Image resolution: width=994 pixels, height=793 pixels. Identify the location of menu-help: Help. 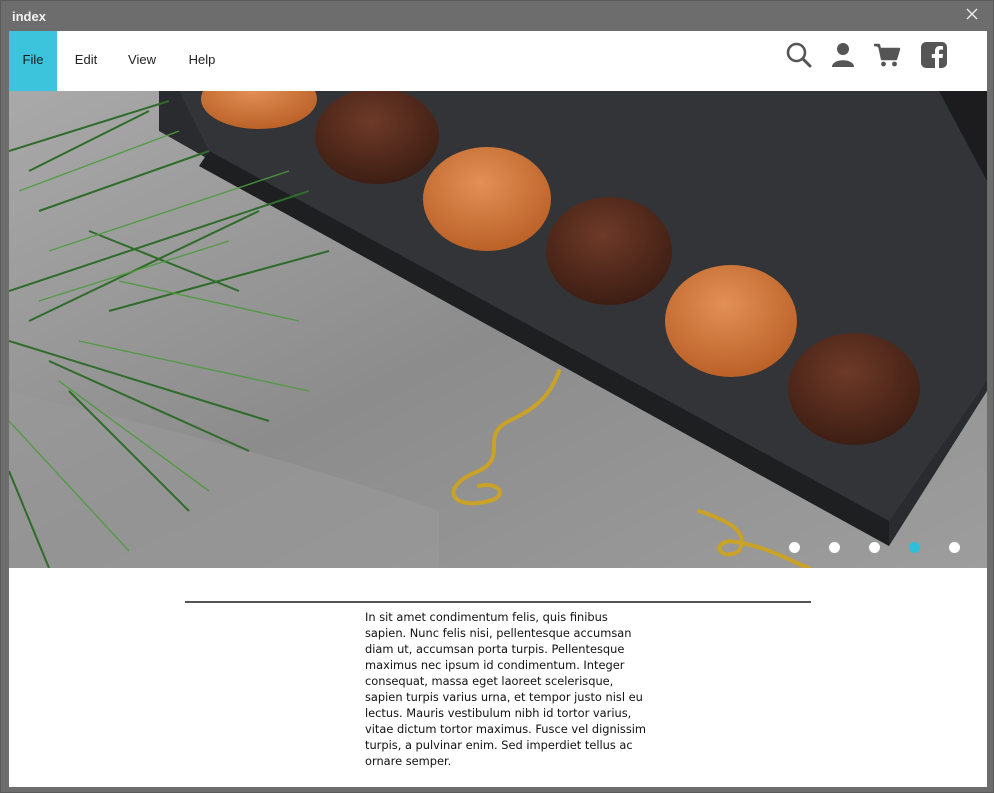
(202, 61).